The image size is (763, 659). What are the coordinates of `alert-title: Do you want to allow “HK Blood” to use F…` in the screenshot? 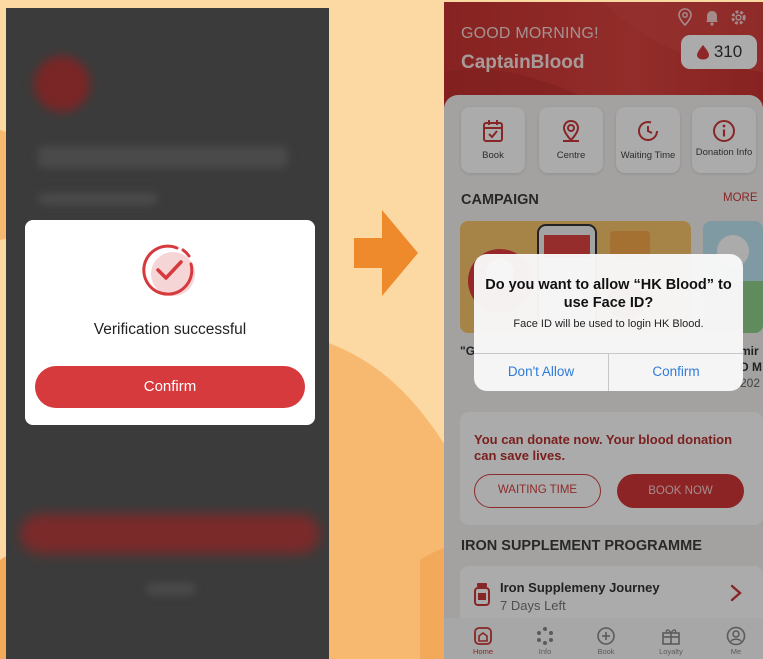 It's located at (608, 294).